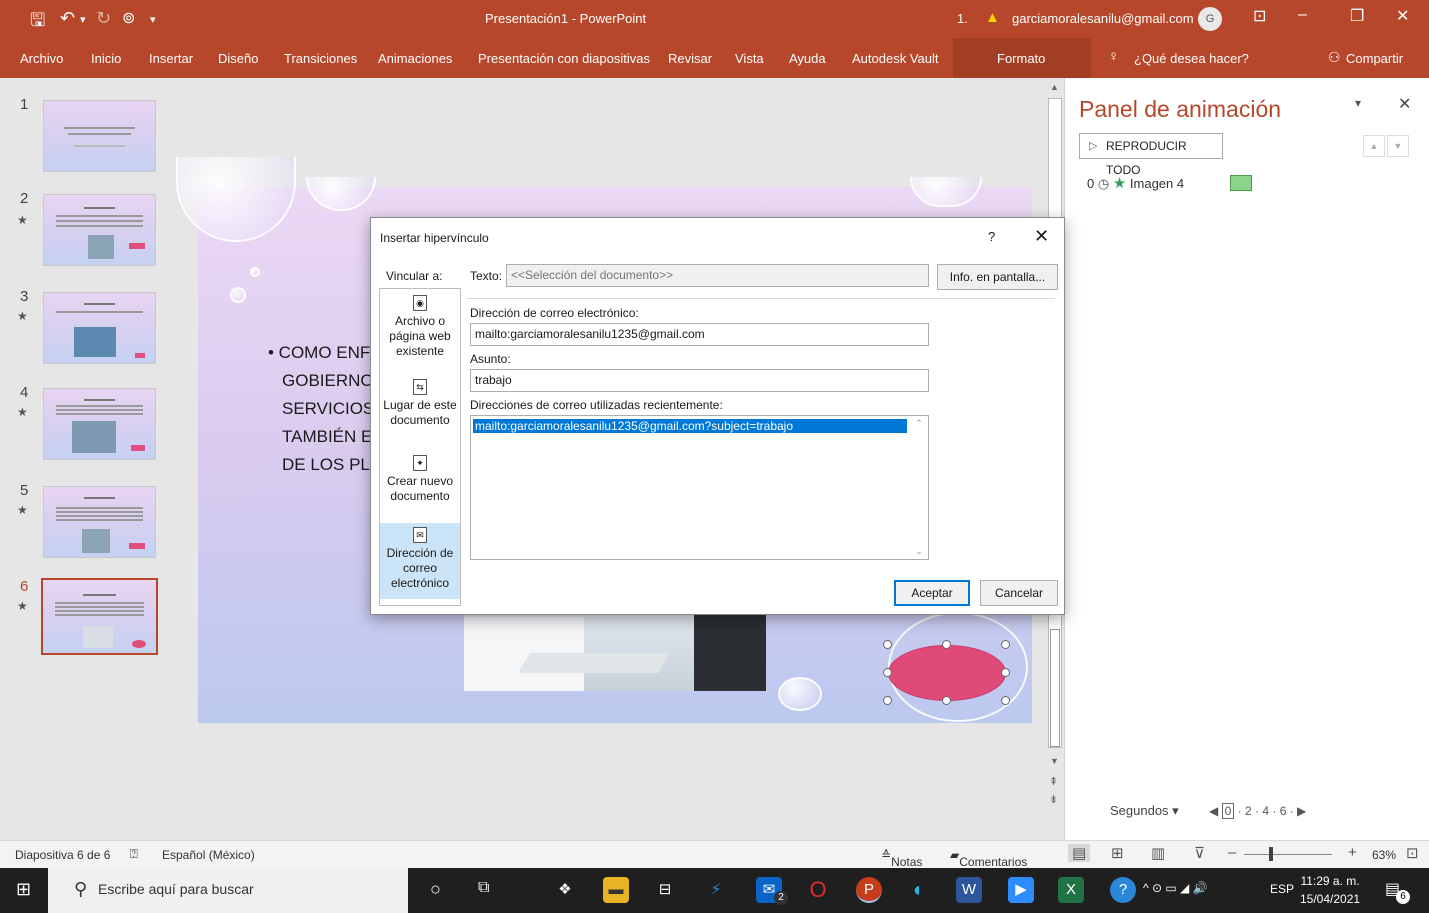 This screenshot has height=913, width=1429. I want to click on tab-transiciones: Transiciones, so click(320, 58).